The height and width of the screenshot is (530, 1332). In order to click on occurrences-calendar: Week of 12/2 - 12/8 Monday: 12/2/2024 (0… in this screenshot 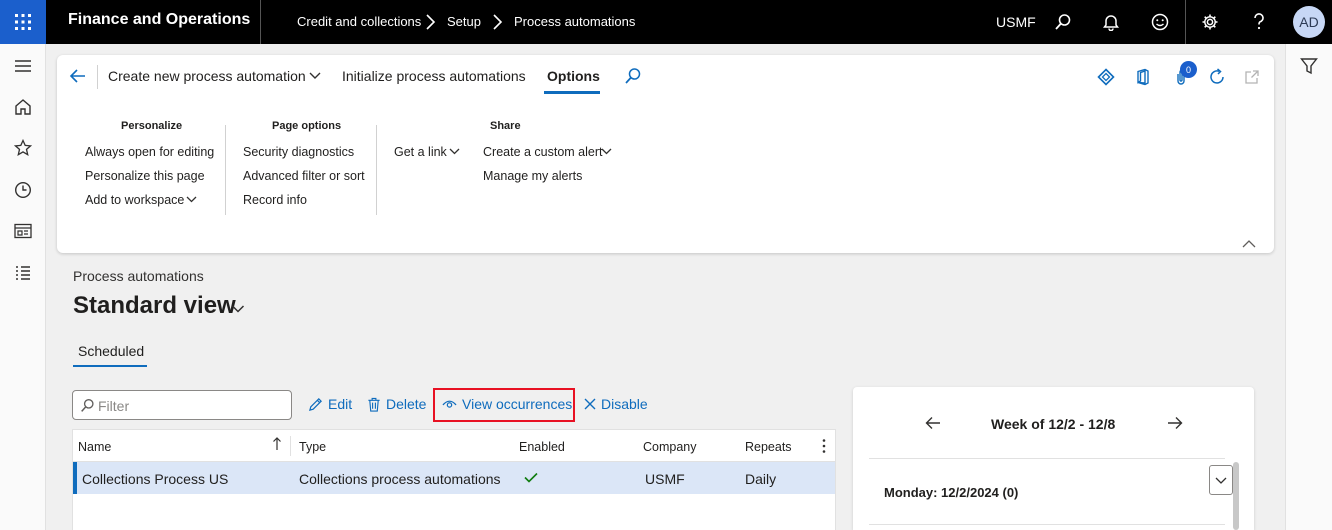, I will do `click(1053, 458)`.